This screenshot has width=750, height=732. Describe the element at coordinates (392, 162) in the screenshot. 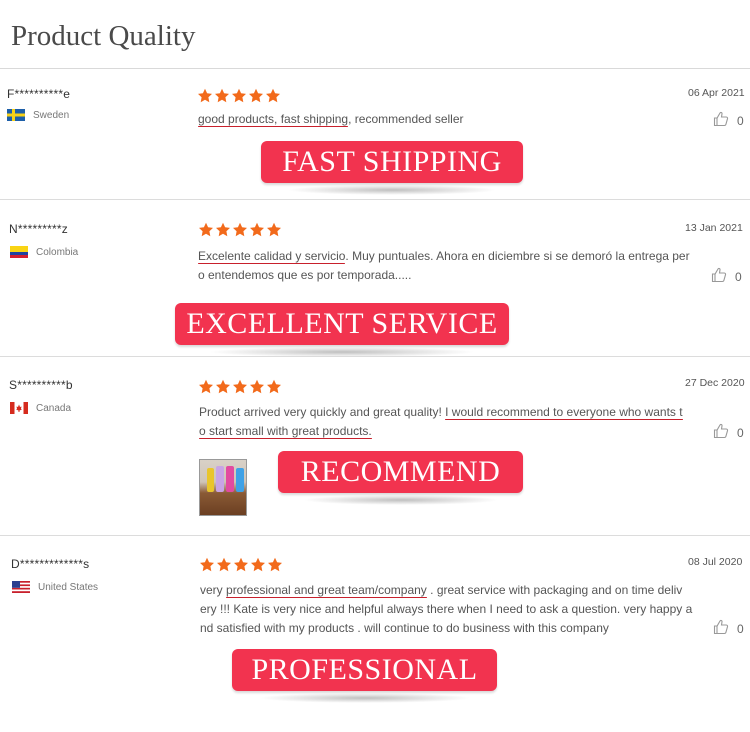

I see `banner-label: FAST SHIPPING` at that location.